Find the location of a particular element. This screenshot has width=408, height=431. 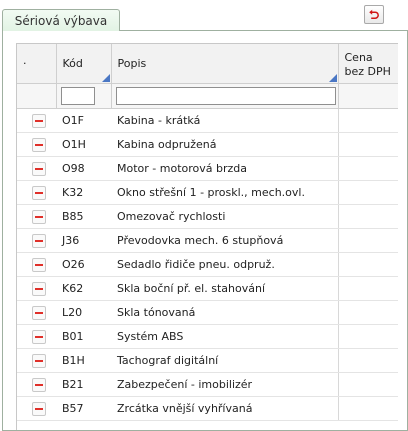

undo-button is located at coordinates (374, 14).